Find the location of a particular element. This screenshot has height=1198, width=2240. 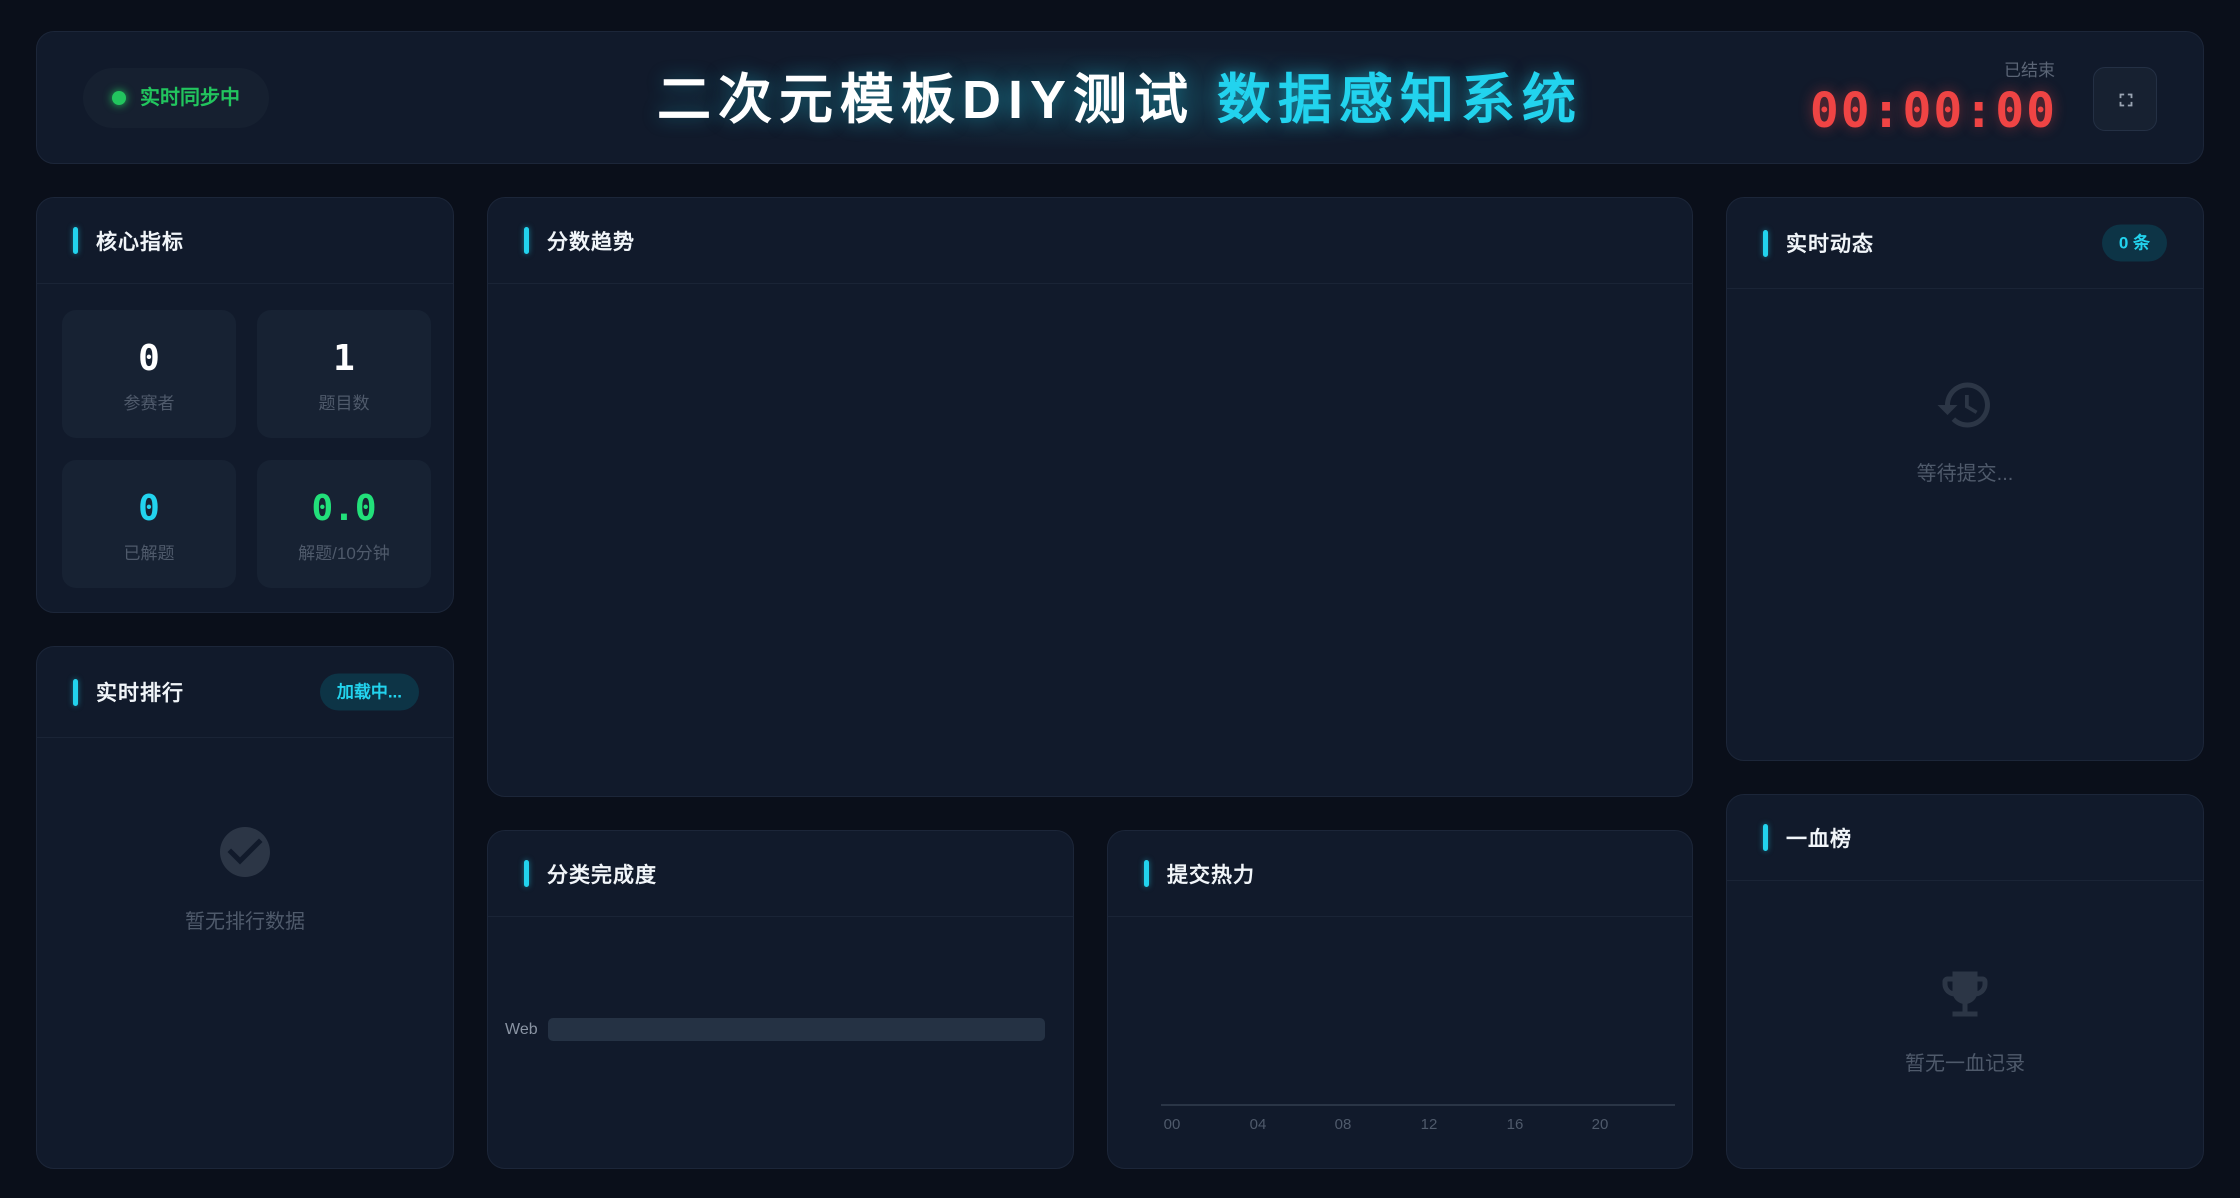

panel-title: 核心指标 is located at coordinates (140, 242).